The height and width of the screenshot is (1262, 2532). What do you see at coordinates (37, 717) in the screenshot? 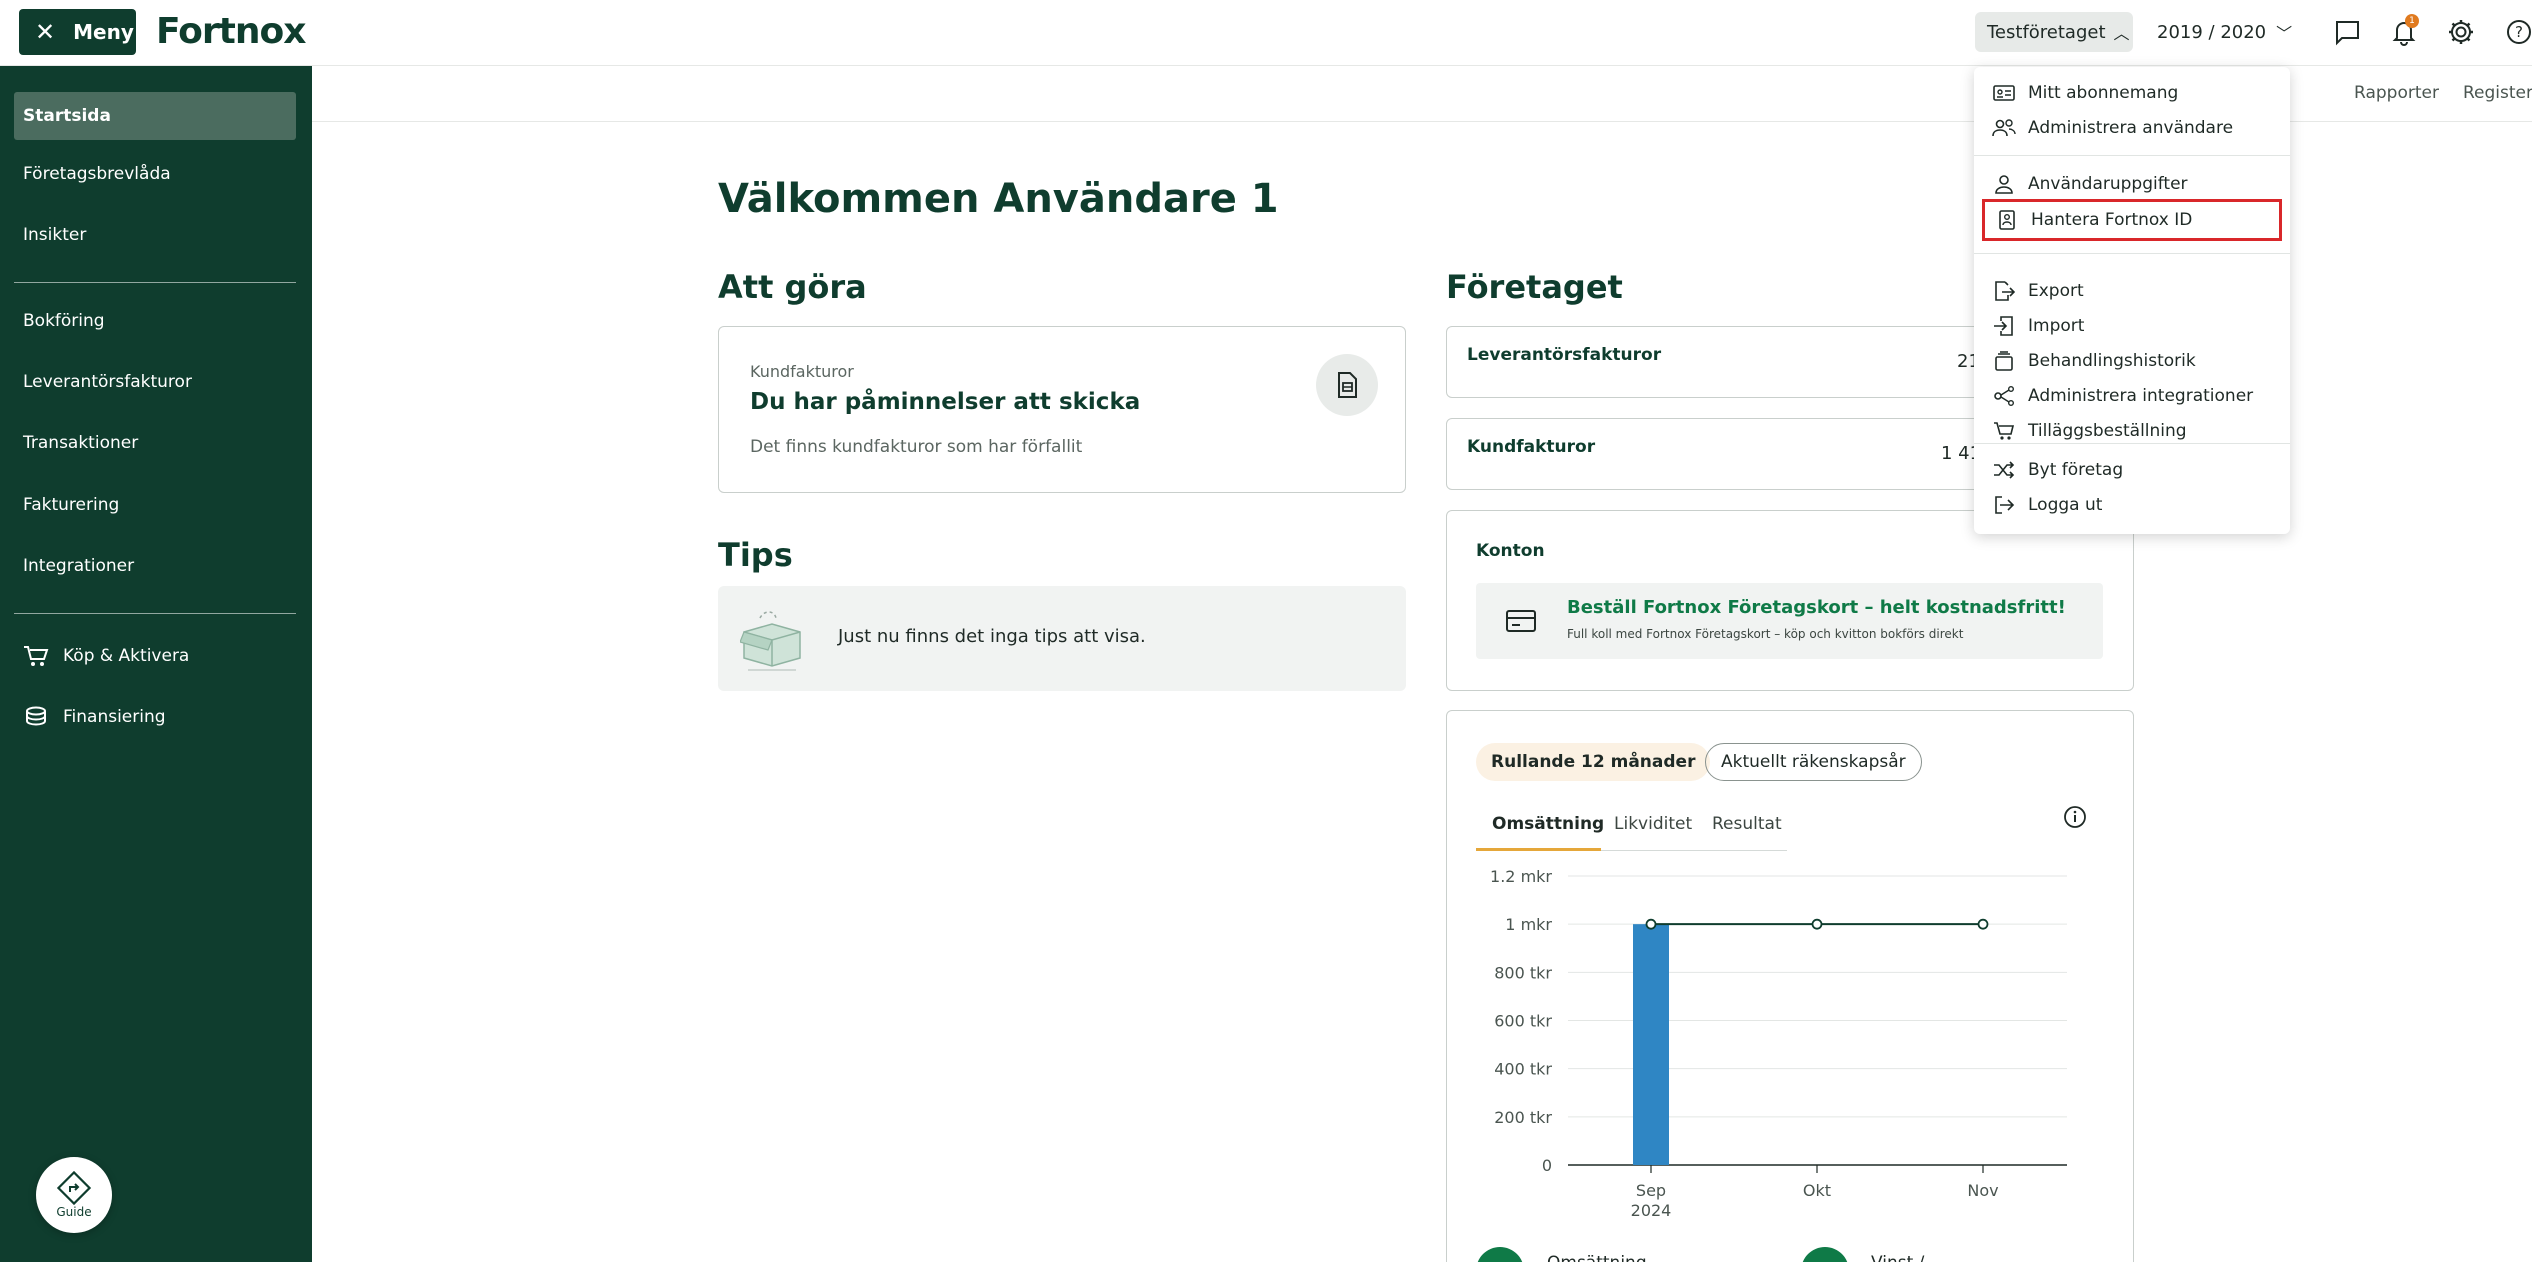
I see `coins-icon` at bounding box center [37, 717].